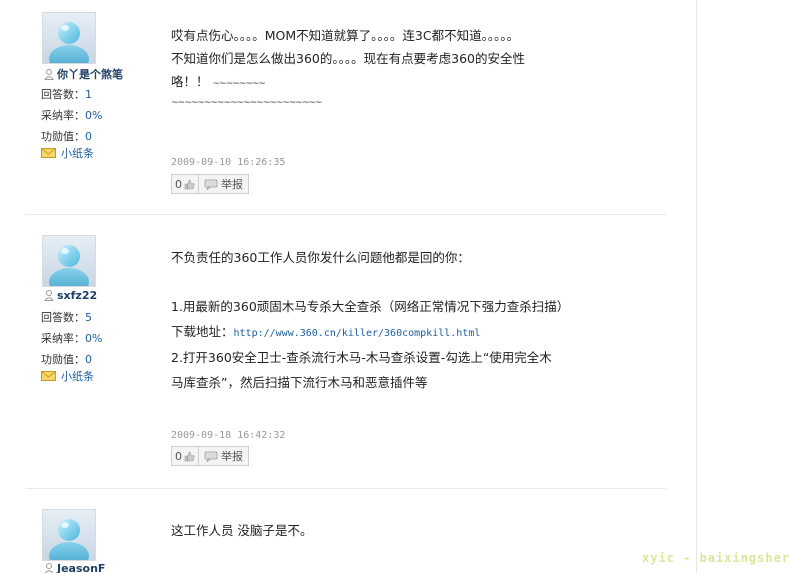 Image resolution: width=789 pixels, height=573 pixels. Describe the element at coordinates (228, 435) in the screenshot. I see `post-timestamp: 2009-09-18 16:42:32` at that location.